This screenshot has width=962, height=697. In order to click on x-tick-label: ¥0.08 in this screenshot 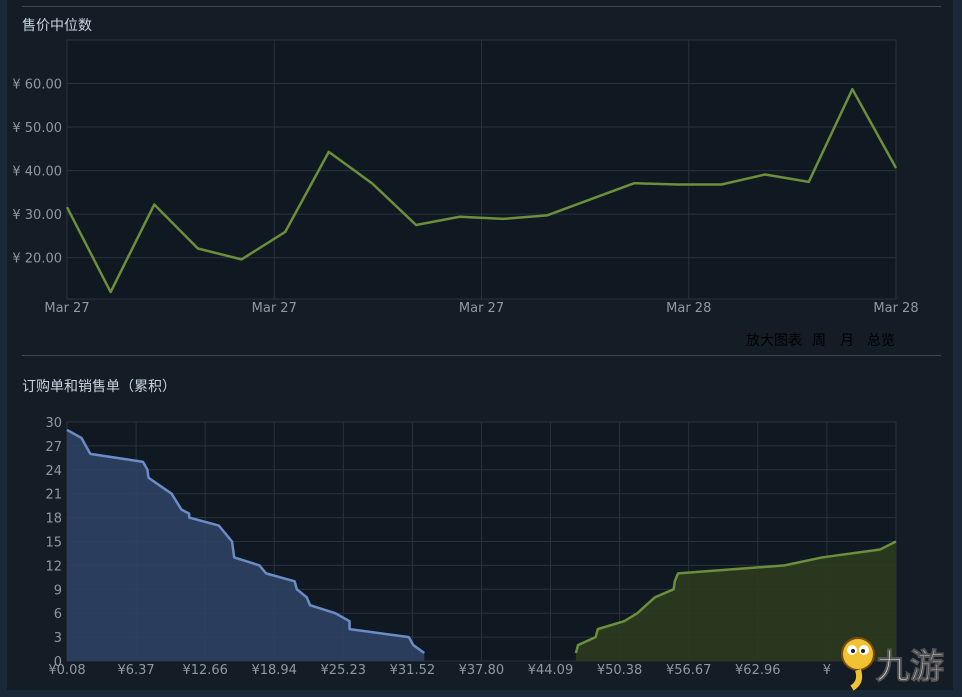, I will do `click(66, 670)`.